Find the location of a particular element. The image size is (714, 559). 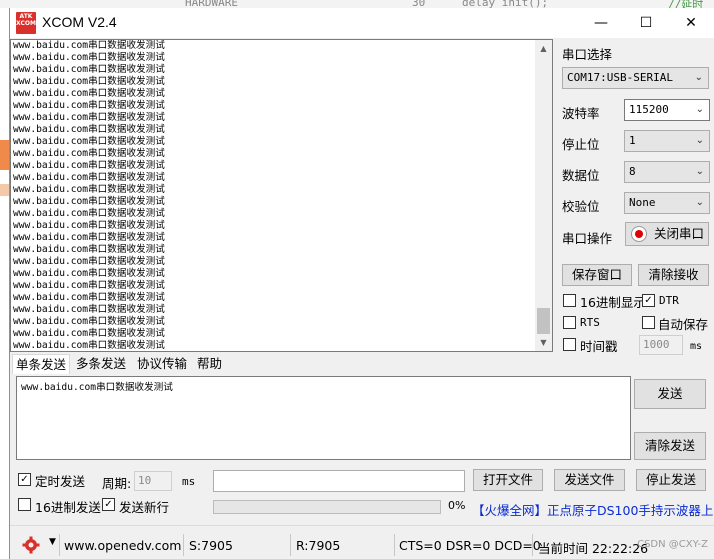

timestamp-input: 1000 is located at coordinates (661, 345).